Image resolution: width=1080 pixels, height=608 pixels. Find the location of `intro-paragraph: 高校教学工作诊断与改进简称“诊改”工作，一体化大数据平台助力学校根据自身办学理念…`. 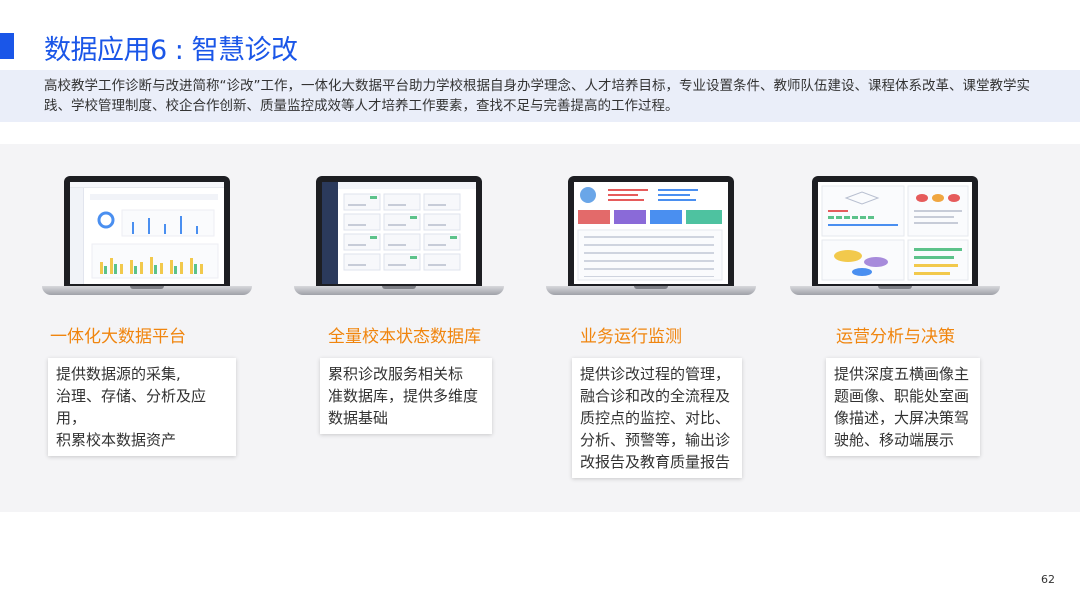

intro-paragraph: 高校教学工作诊断与改进简称“诊改”工作，一体化大数据平台助力学校根据自身办学理念… is located at coordinates (540, 96).